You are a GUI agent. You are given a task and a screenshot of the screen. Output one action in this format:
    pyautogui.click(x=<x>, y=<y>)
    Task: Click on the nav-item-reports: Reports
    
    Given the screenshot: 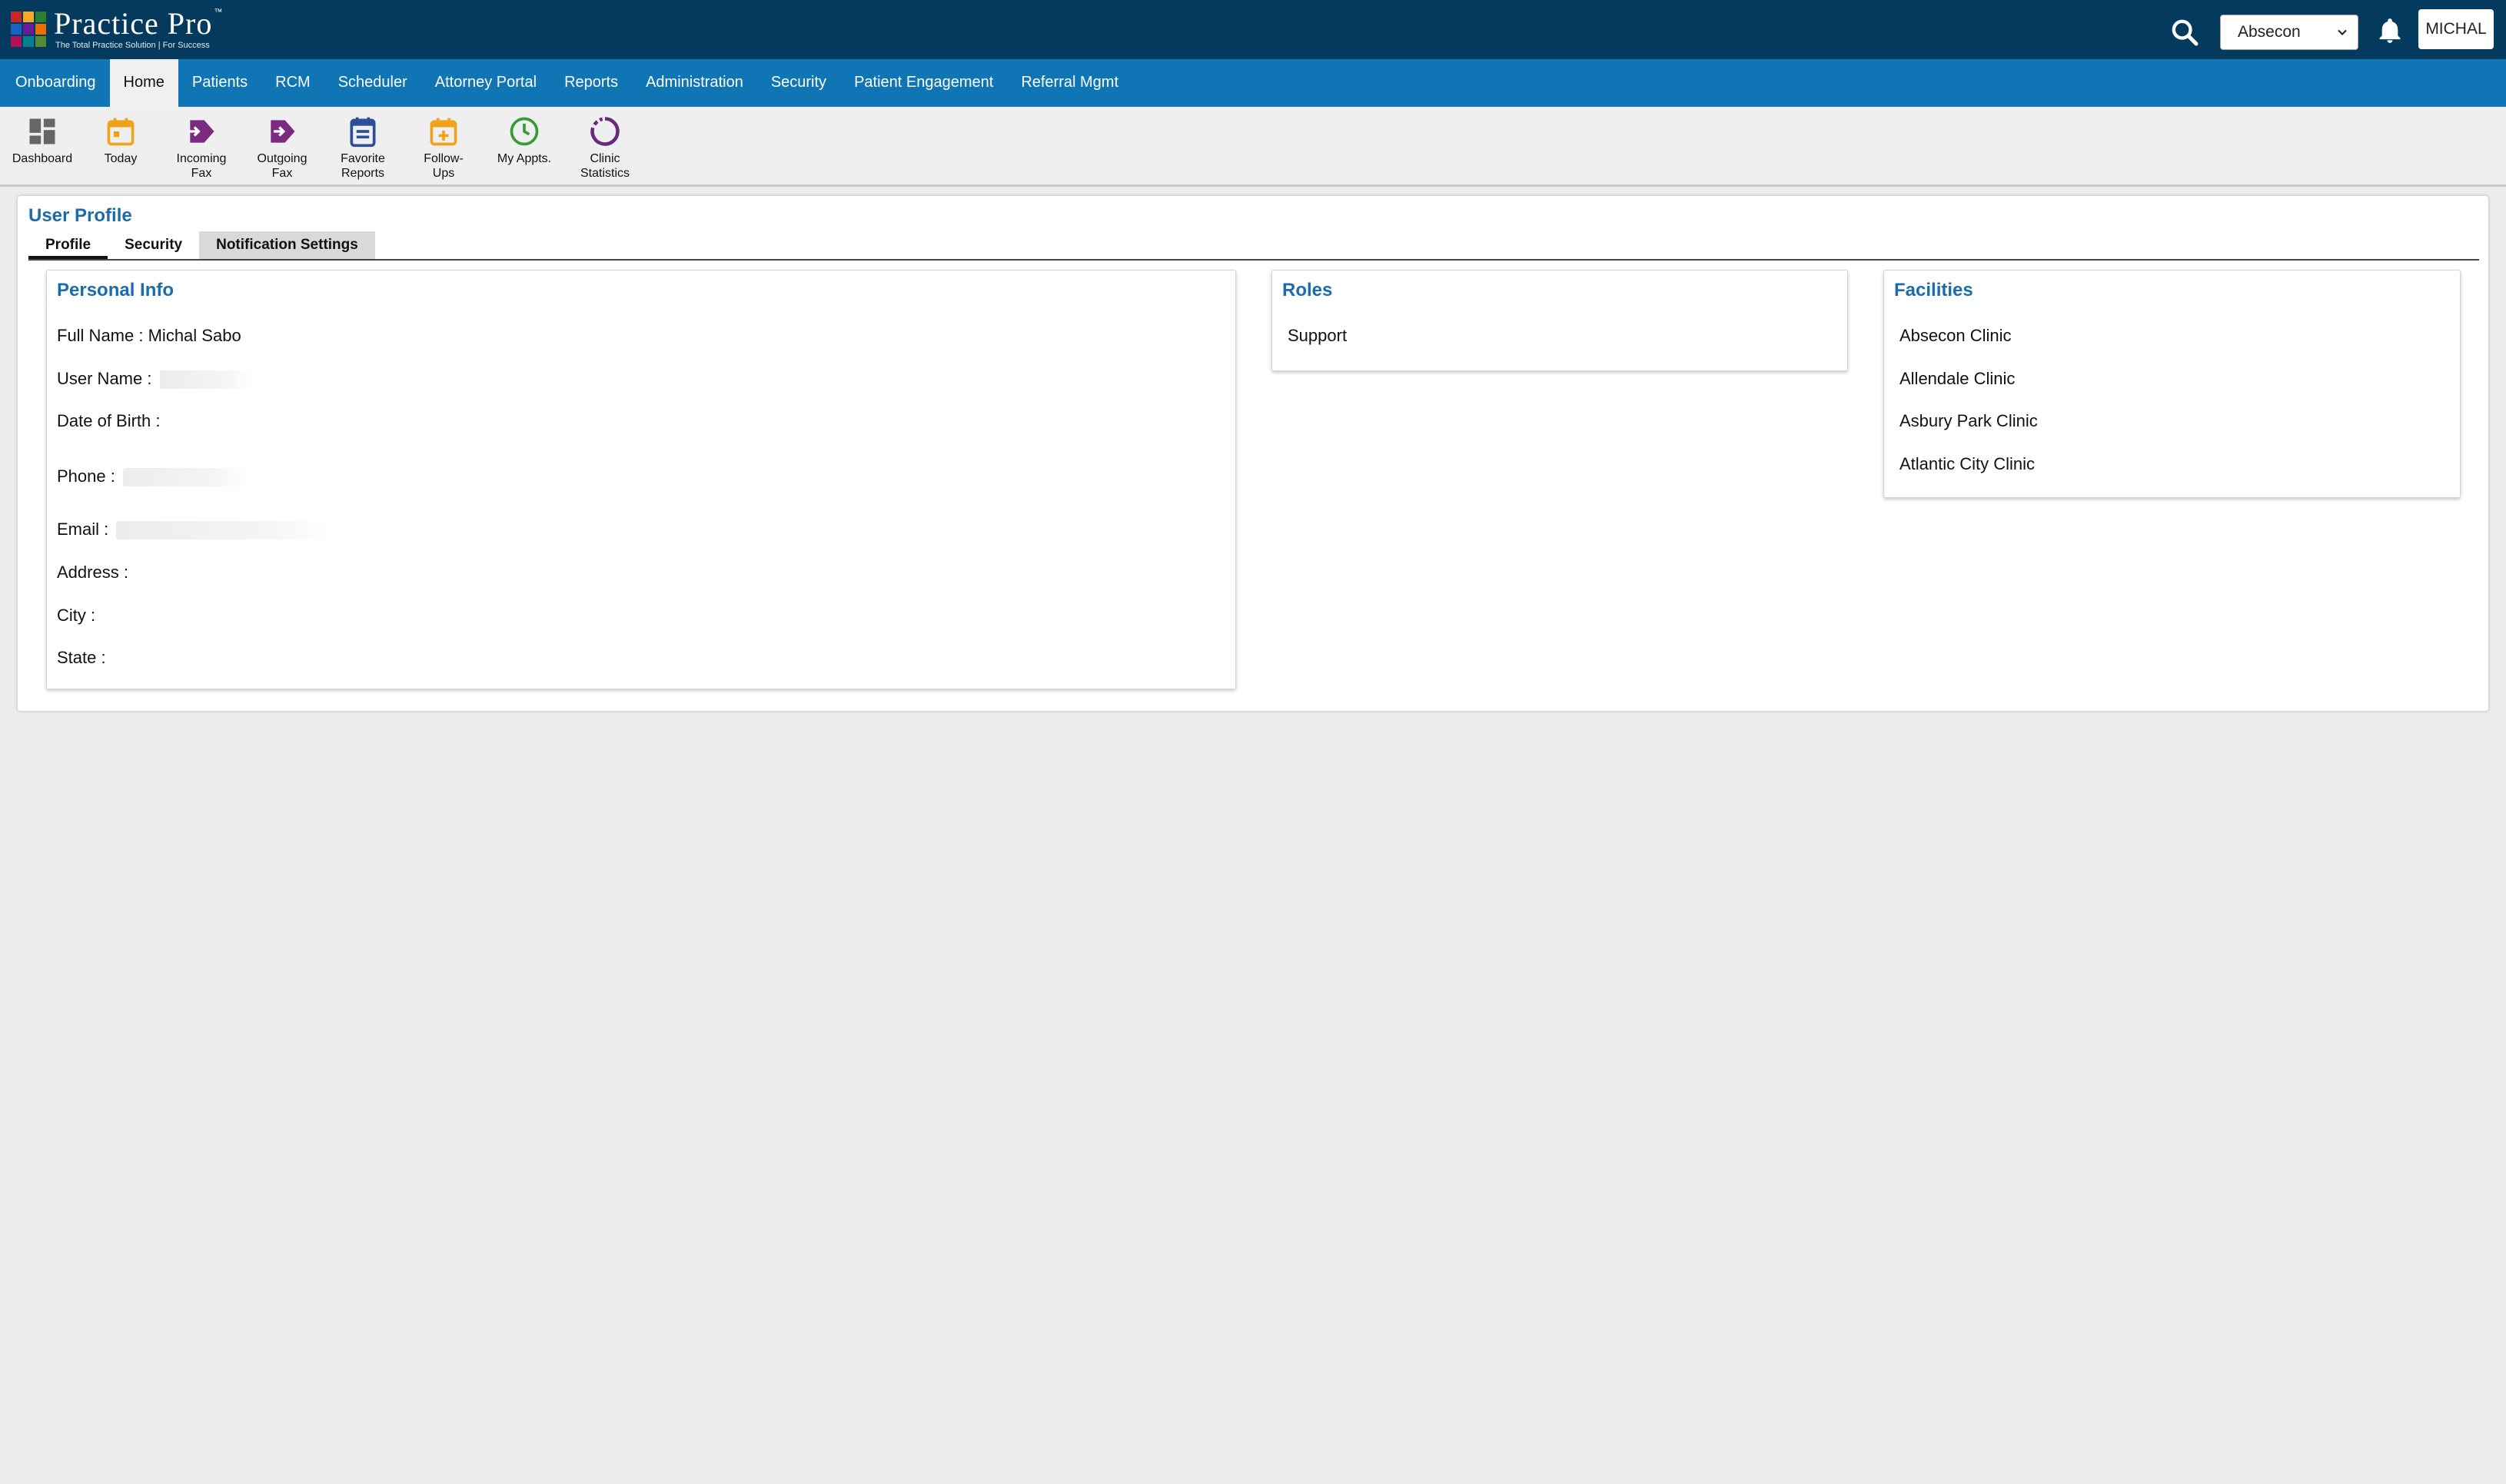 What is the action you would take?
    pyautogui.click(x=591, y=83)
    